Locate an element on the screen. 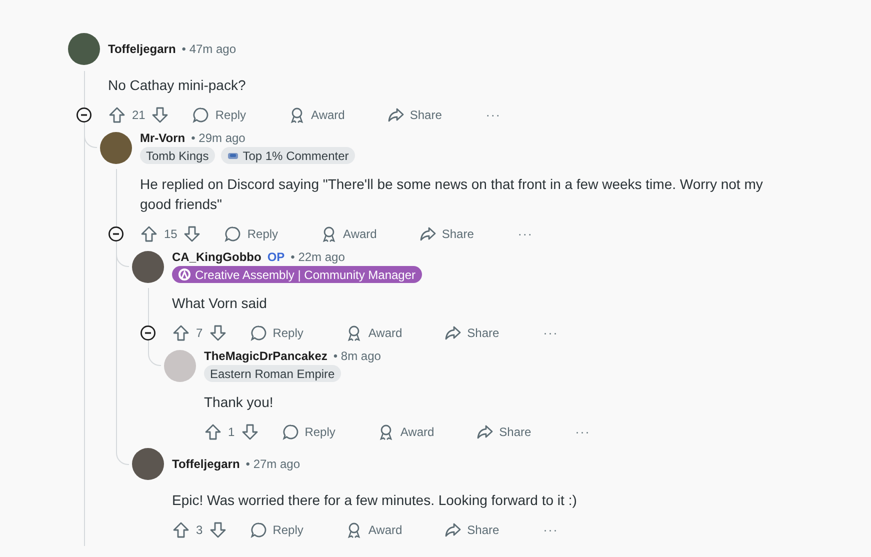  comment-text: No Cathay mini-pack? is located at coordinates (177, 85).